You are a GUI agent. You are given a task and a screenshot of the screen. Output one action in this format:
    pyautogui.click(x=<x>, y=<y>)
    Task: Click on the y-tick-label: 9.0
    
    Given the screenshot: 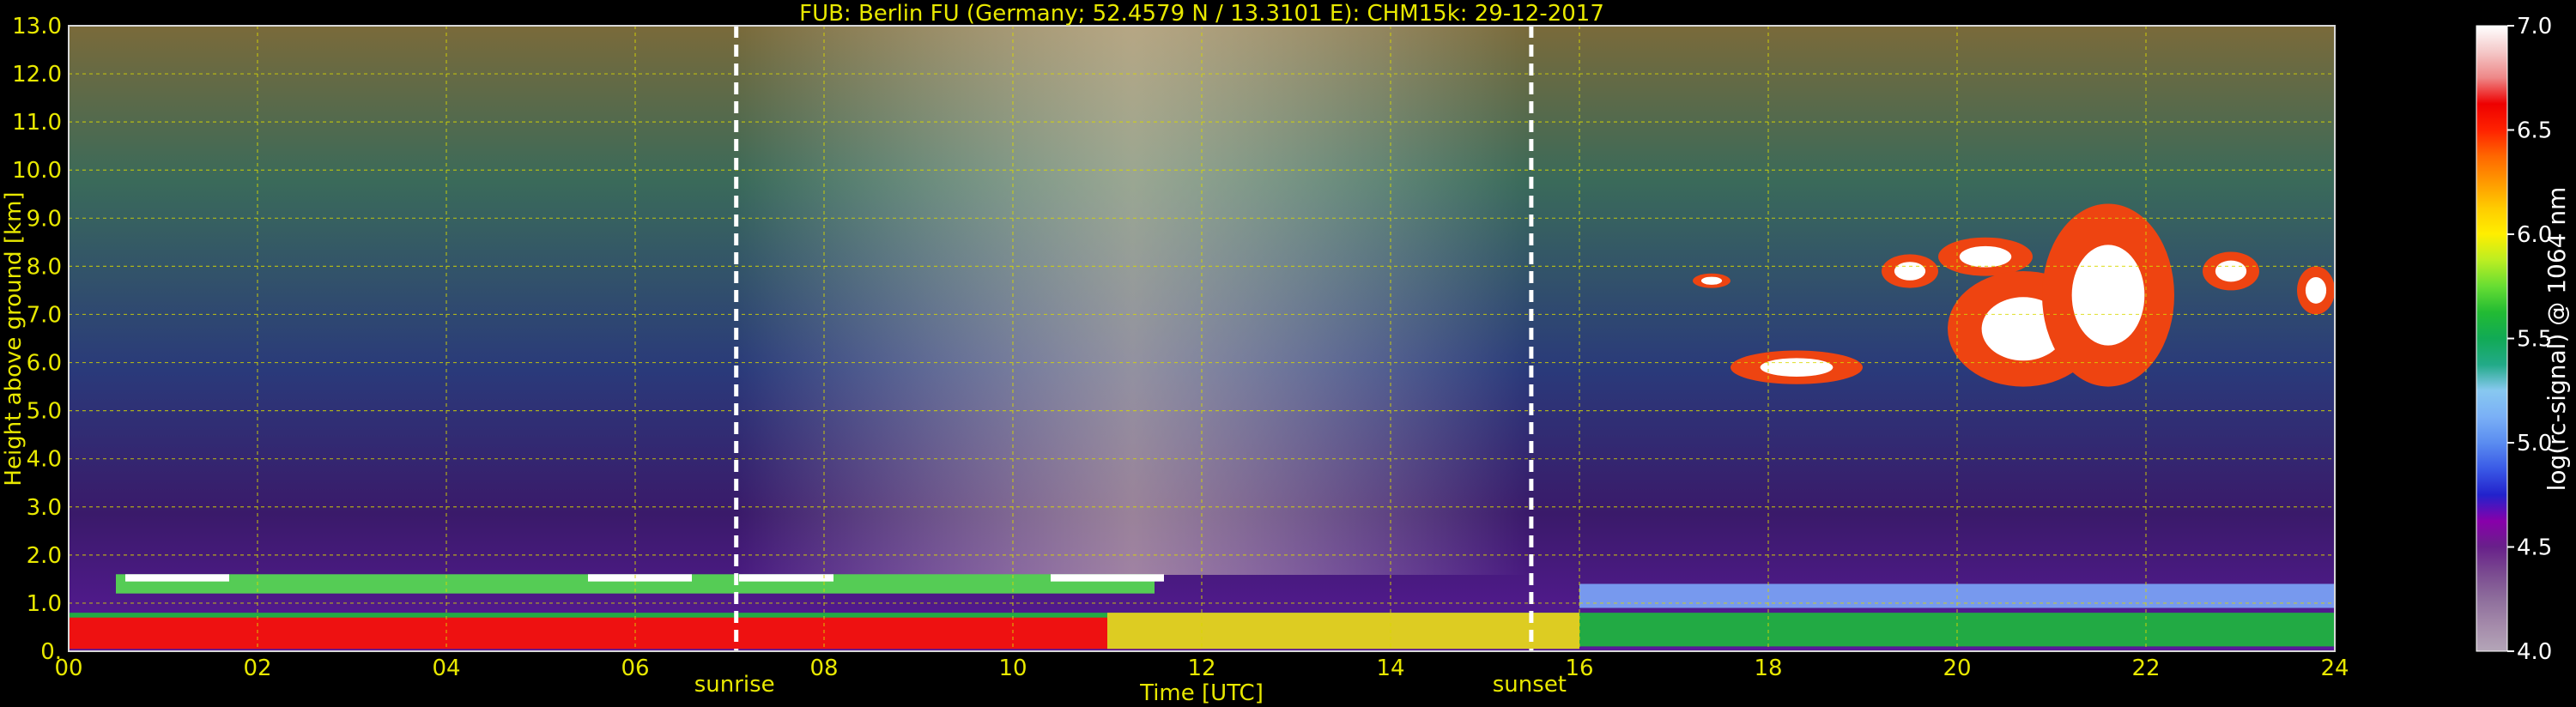 What is the action you would take?
    pyautogui.click(x=44, y=219)
    